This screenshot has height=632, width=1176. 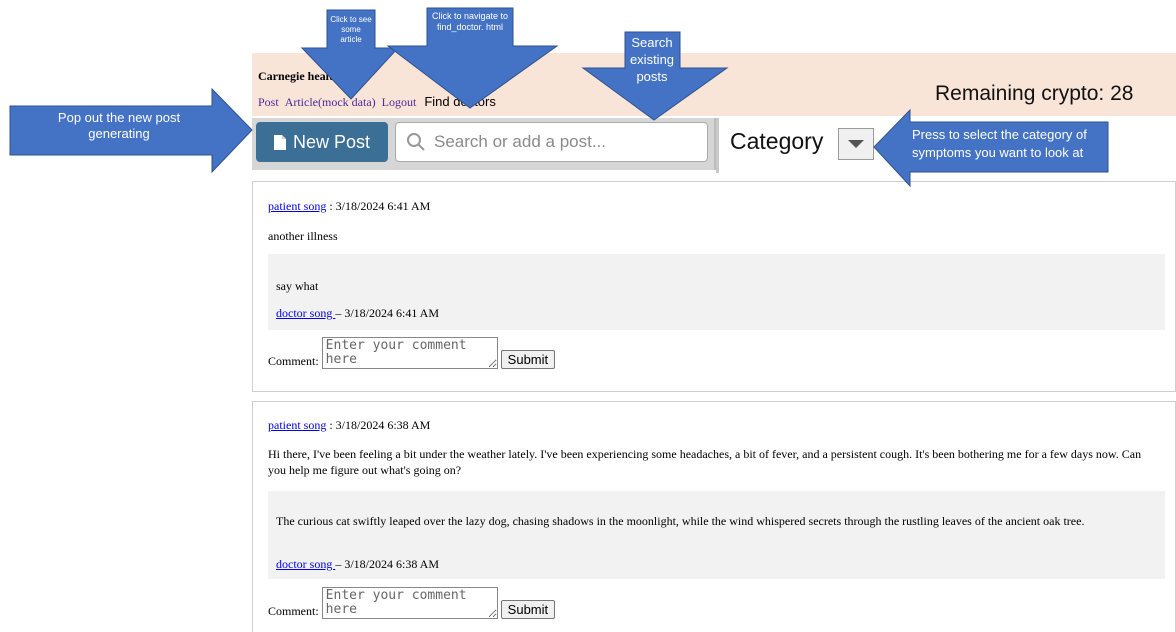 What do you see at coordinates (119, 125) in the screenshot?
I see `annotation-new-post: Pop out the new post generating` at bounding box center [119, 125].